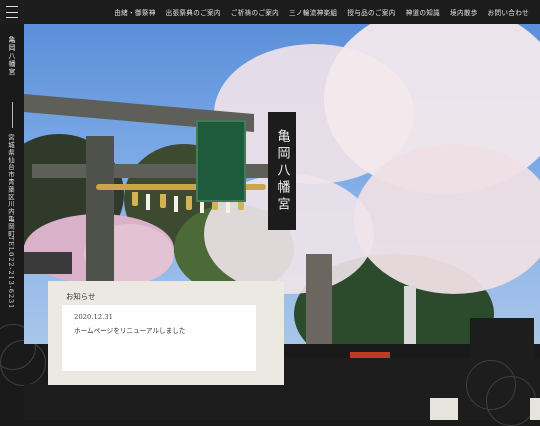 Image resolution: width=540 pixels, height=426 pixels. What do you see at coordinates (11, 186) in the screenshot?
I see `address: 宮城県仙台市青葉区川内亀岡町` at bounding box center [11, 186].